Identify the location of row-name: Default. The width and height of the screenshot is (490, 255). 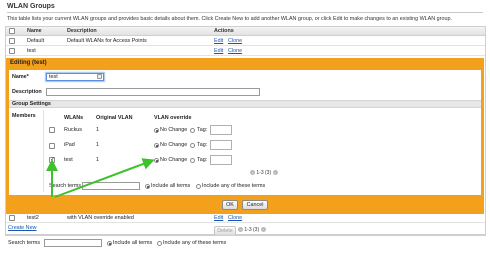
(36, 41).